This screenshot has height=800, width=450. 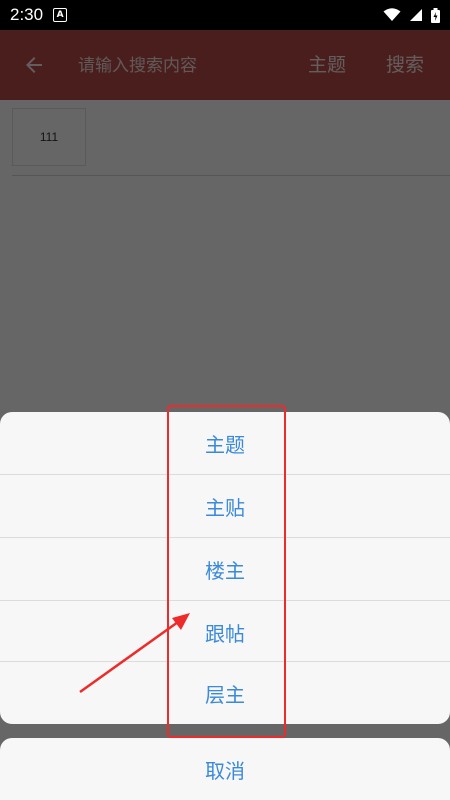 I want to click on status-bar: 2:30 A, so click(x=225, y=15).